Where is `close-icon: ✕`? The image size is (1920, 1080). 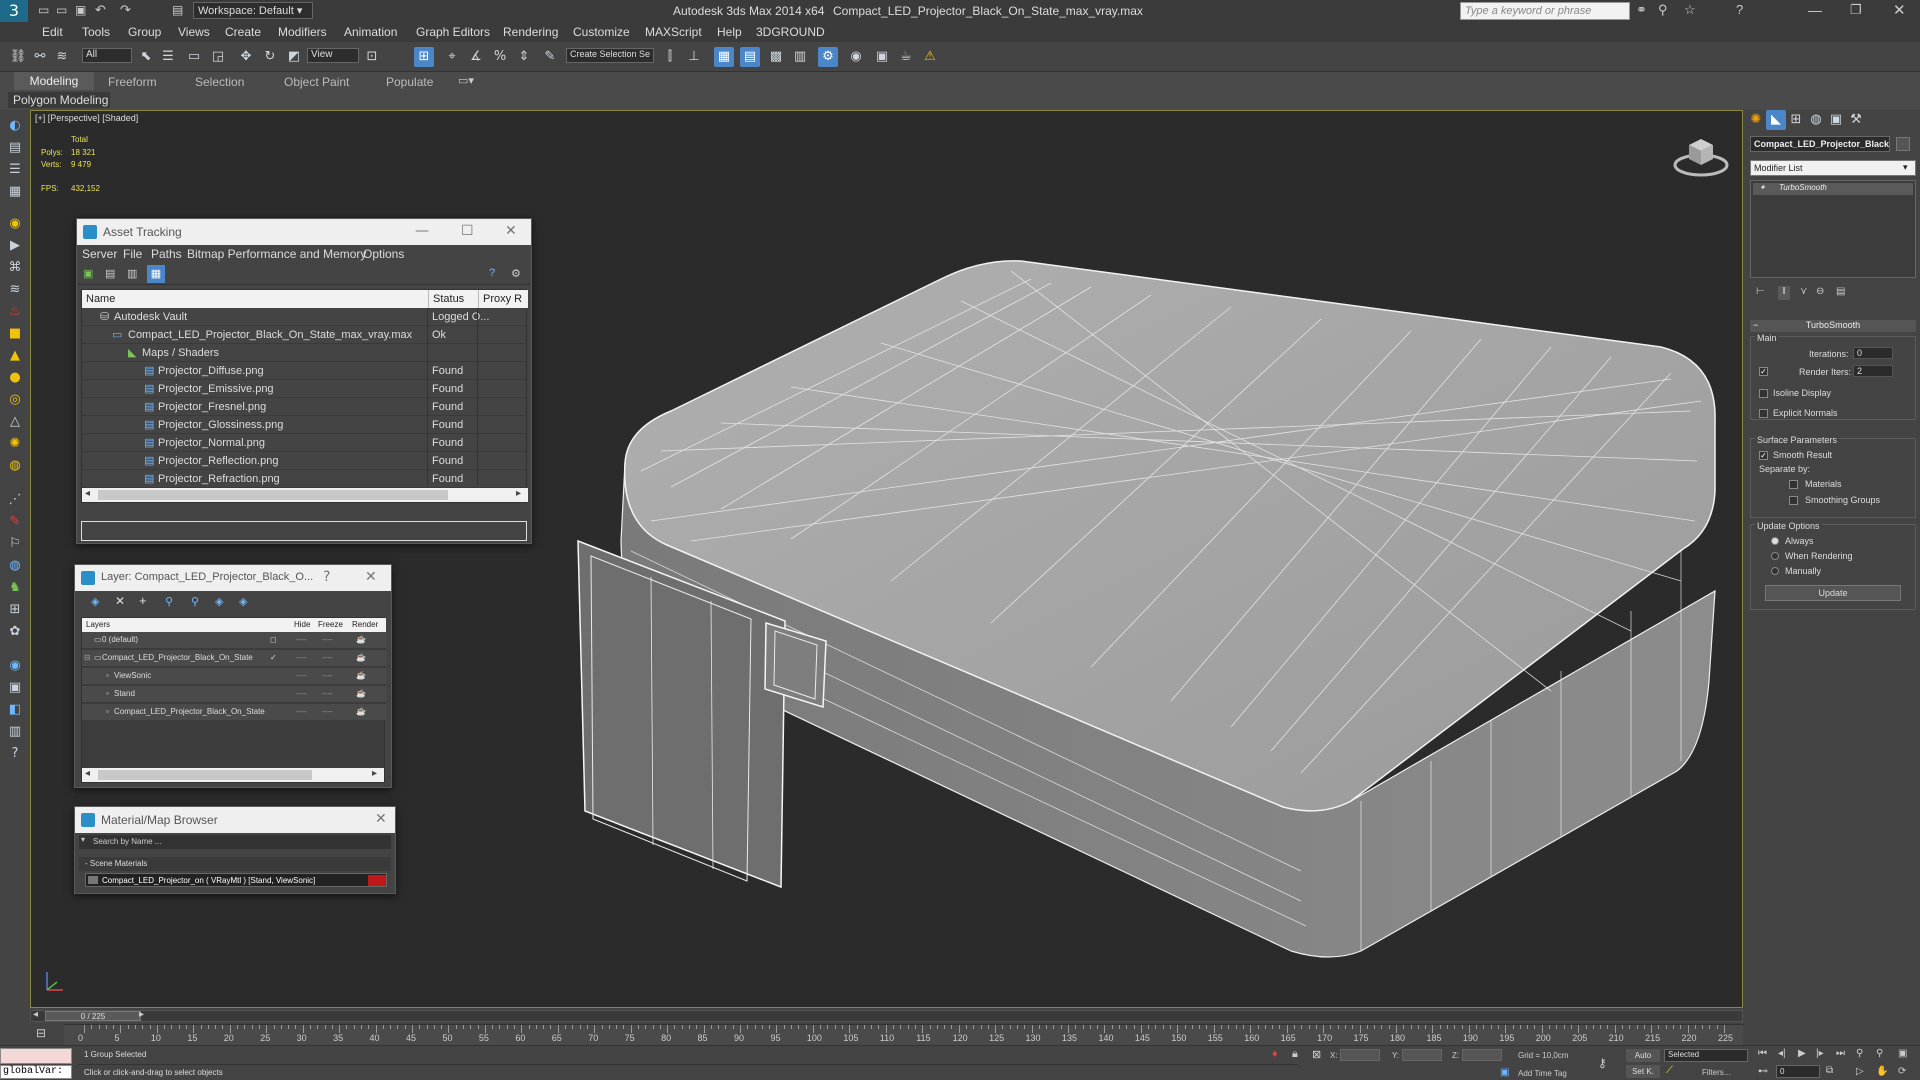 close-icon: ✕ is located at coordinates (1899, 10).